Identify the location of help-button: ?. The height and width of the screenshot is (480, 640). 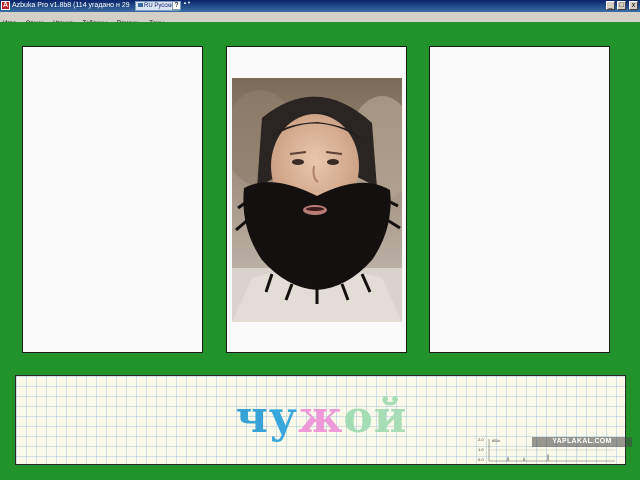
(176, 5).